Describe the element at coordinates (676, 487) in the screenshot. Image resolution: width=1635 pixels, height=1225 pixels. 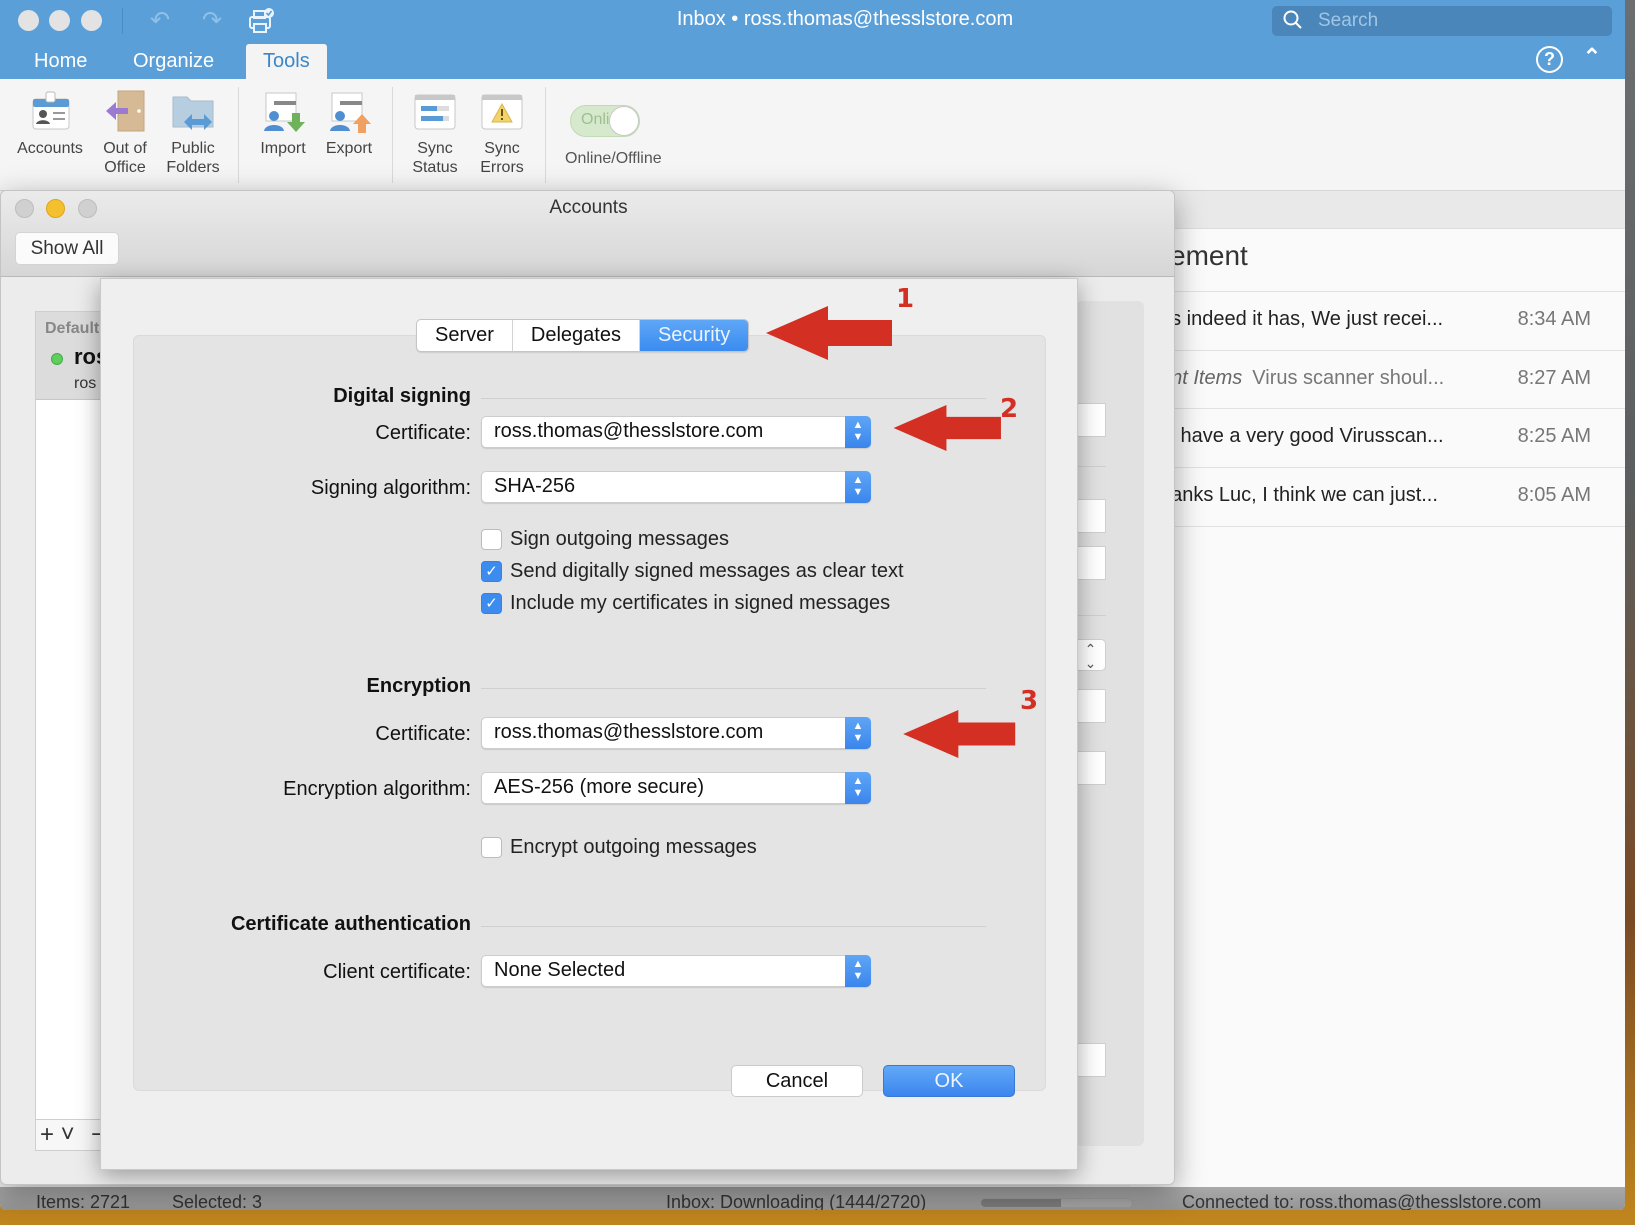
I see `signing-algorithm-select: SHA-256 ▲ ▼` at that location.